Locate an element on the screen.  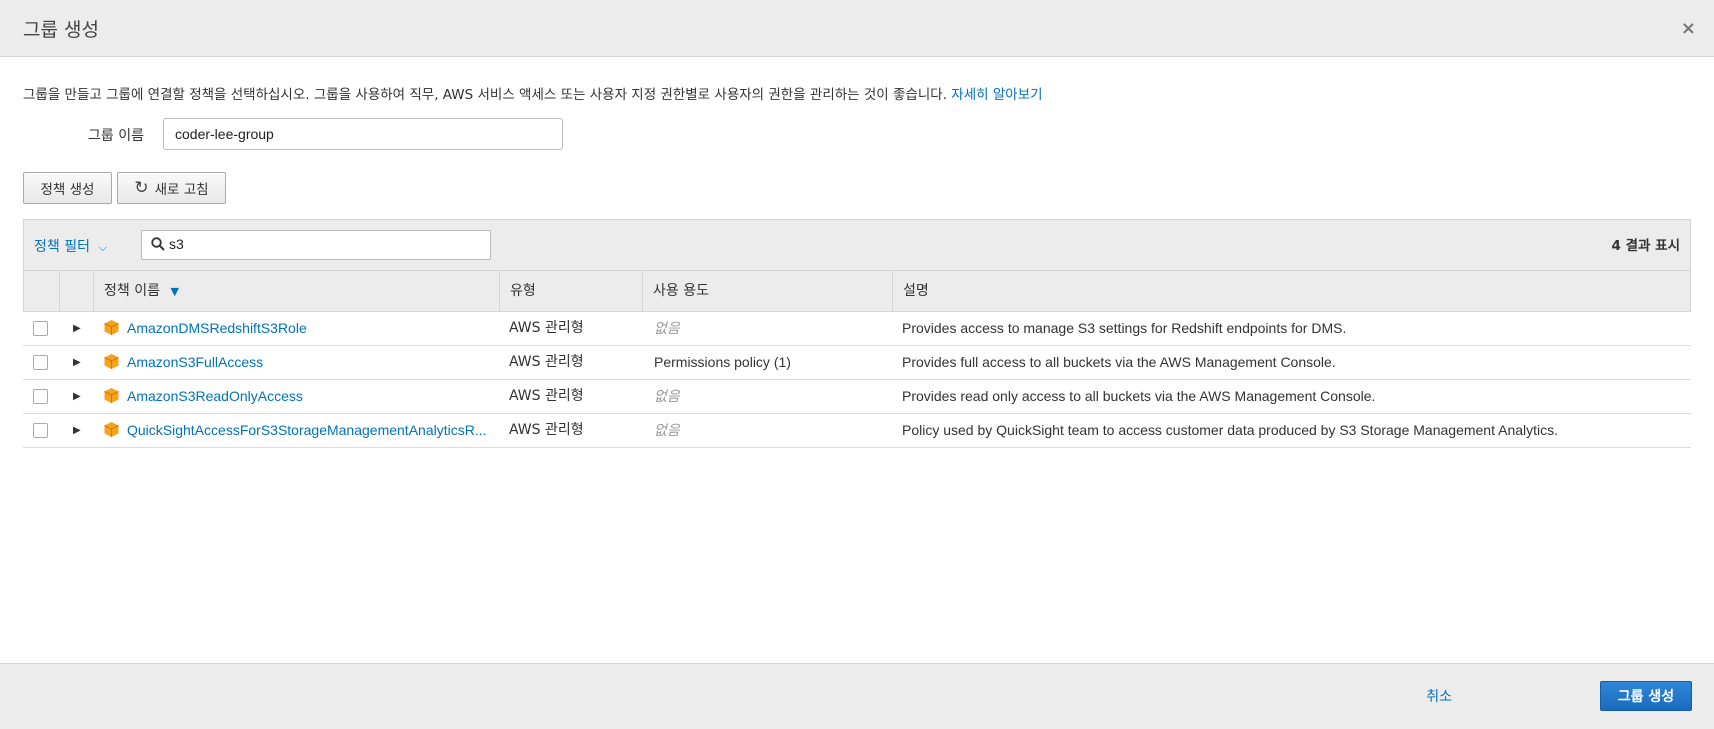
refresh-button: ↻ 새로 고침 is located at coordinates (171, 188).